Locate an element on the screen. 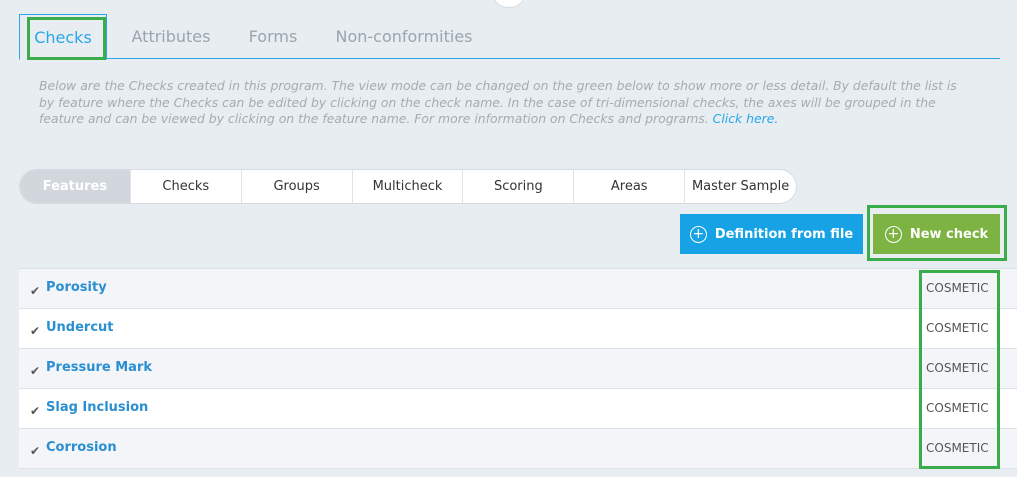 This screenshot has height=477, width=1017. list-item: ✔ Corrosion COSMETIC is located at coordinates (518, 449).